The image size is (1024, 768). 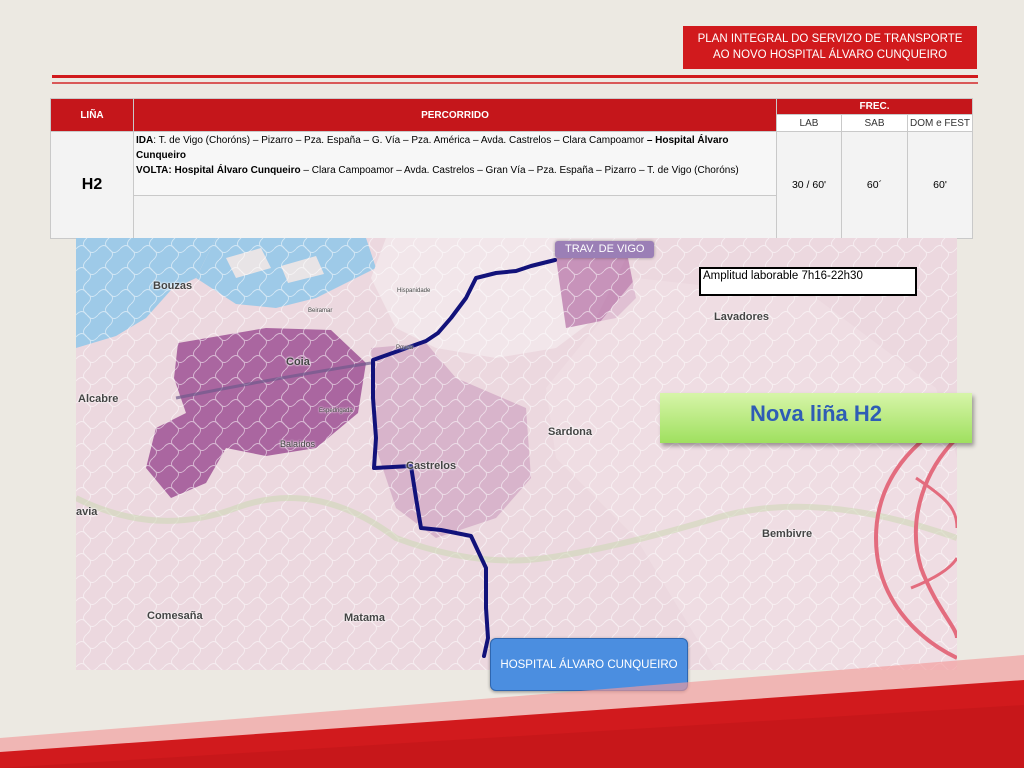 What do you see at coordinates (589, 664) in the screenshot?
I see `end-stop-callout: HOSPITAL ÁLVARO CUNQUEIRO` at bounding box center [589, 664].